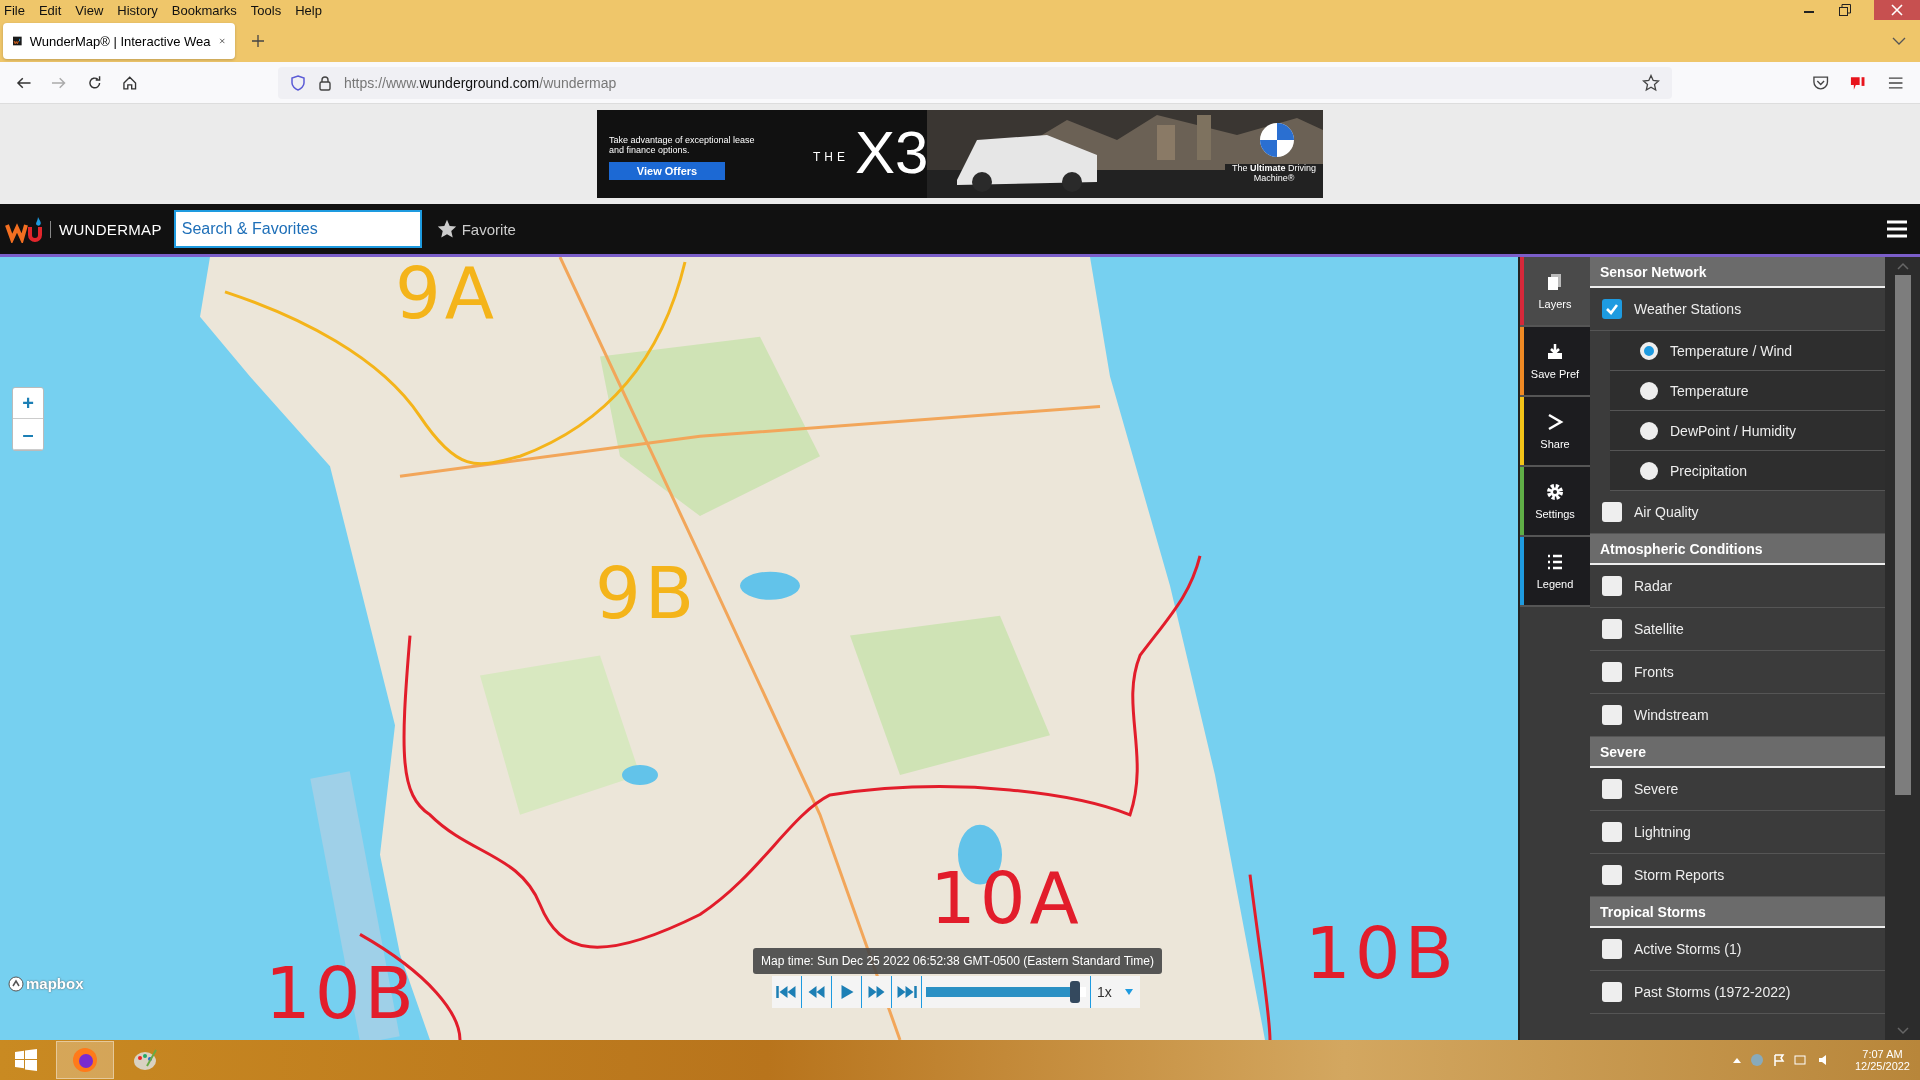 This screenshot has height=1080, width=1920. What do you see at coordinates (1006, 898) in the screenshot?
I see `handwritten-label: 10A` at bounding box center [1006, 898].